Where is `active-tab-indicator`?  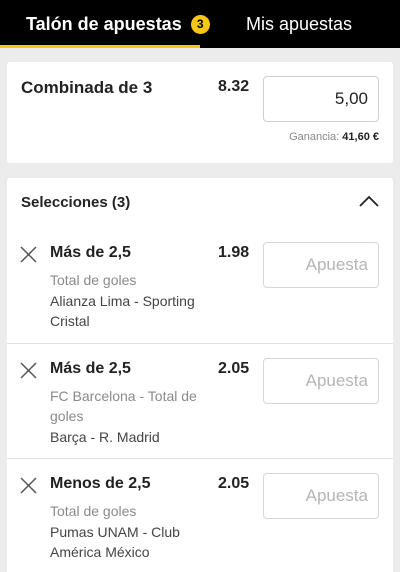 active-tab-indicator is located at coordinates (100, 46).